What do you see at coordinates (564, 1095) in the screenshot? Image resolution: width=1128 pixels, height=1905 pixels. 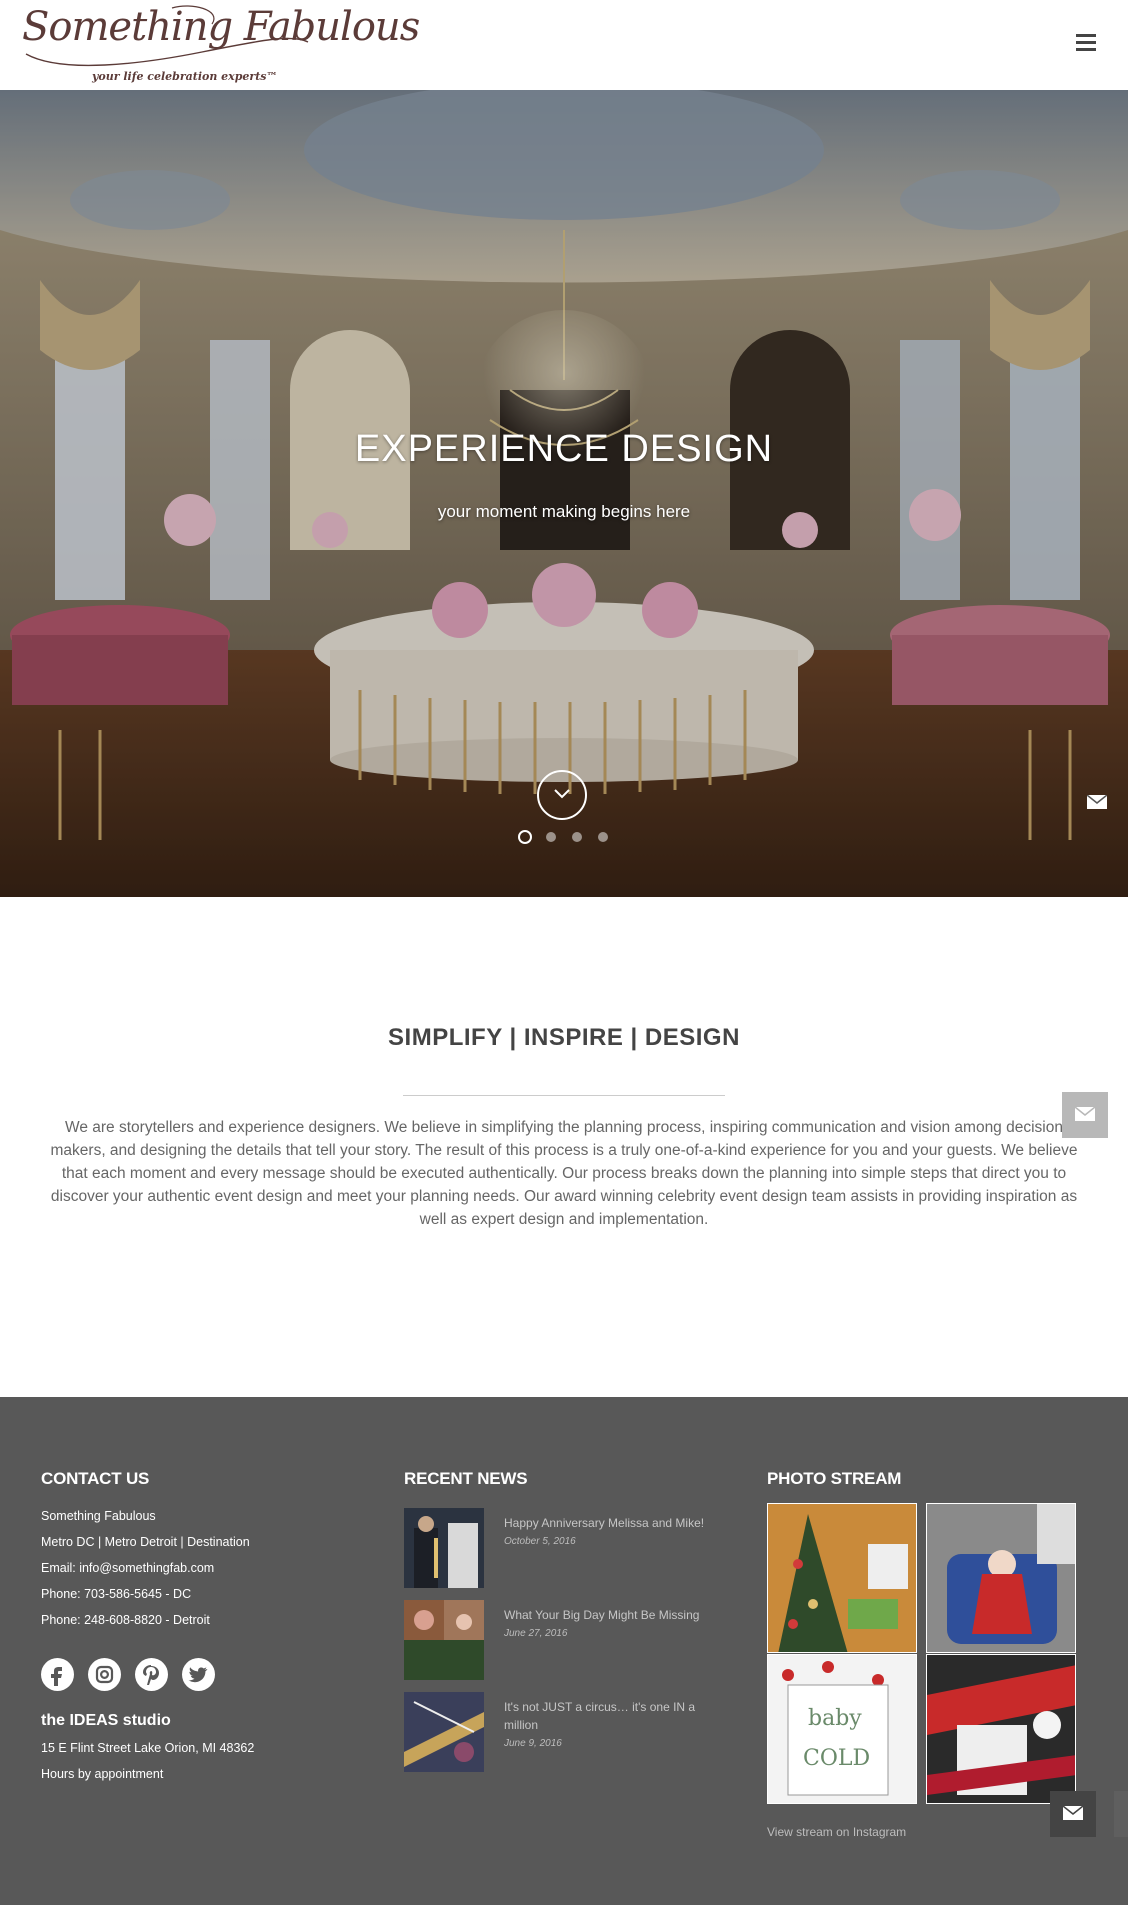 I see `intro-divider` at bounding box center [564, 1095].